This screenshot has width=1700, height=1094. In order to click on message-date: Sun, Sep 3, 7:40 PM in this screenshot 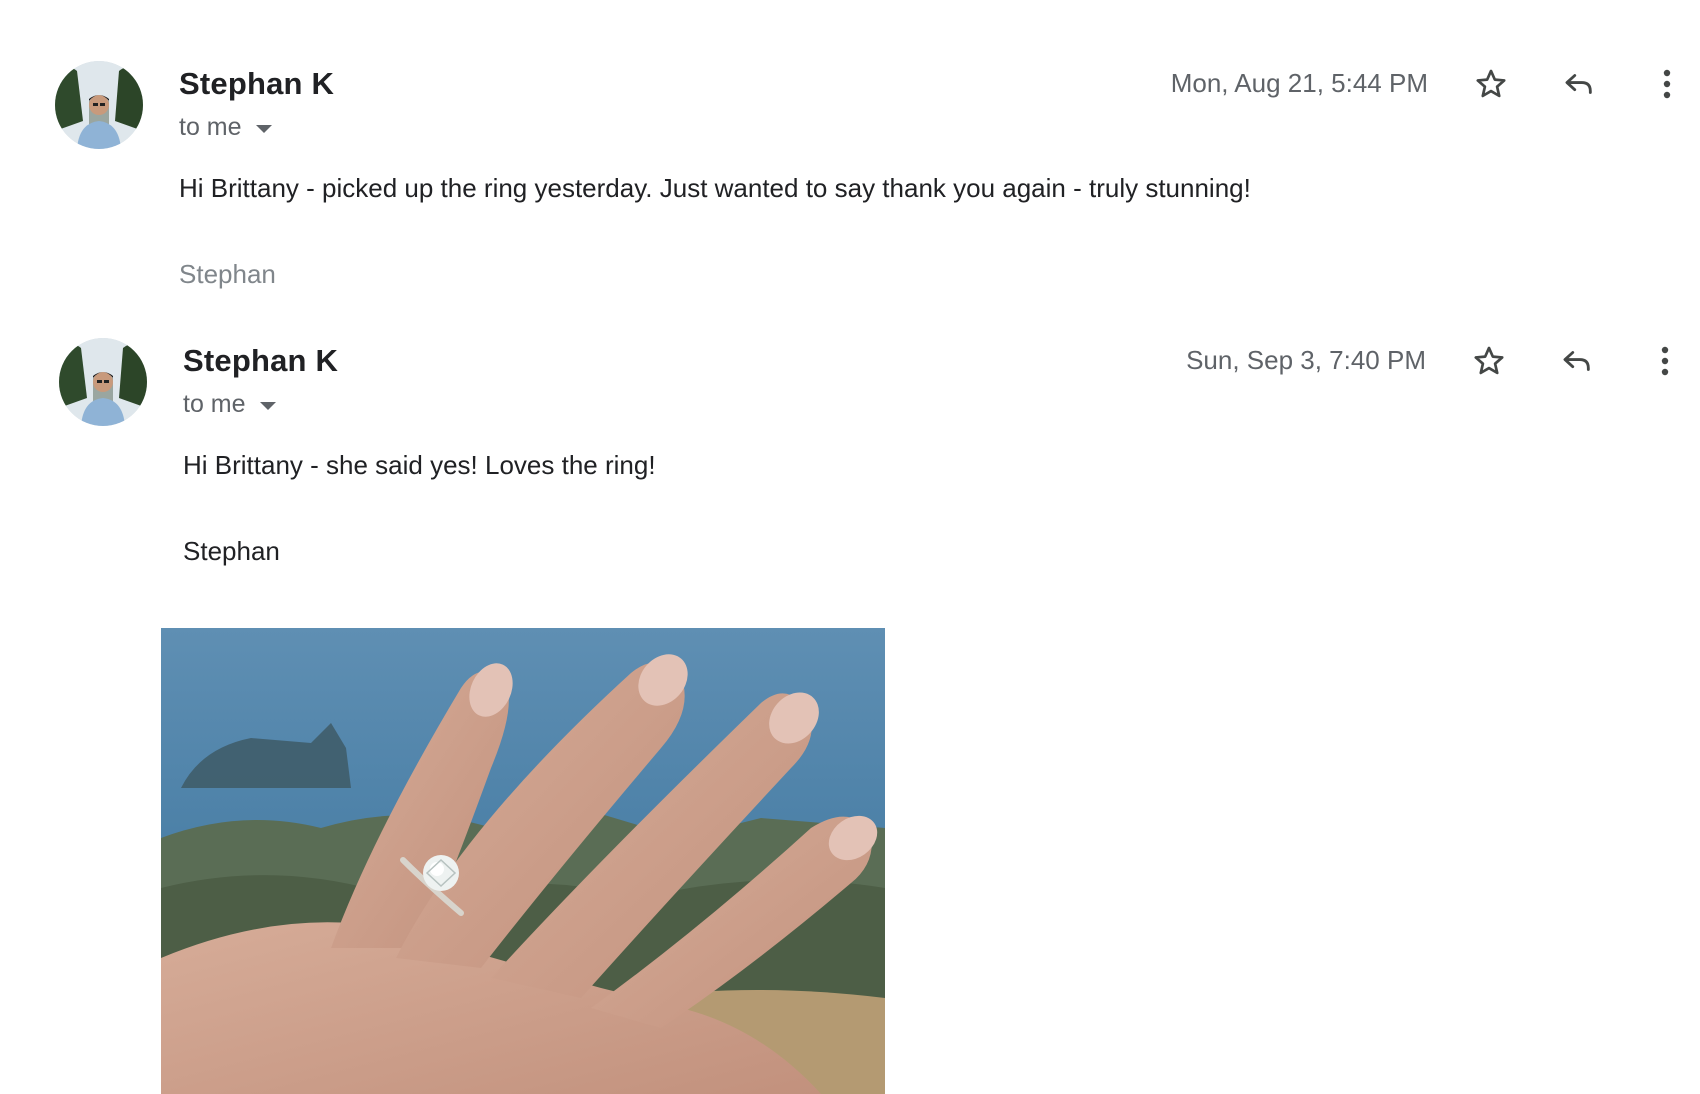, I will do `click(1306, 360)`.